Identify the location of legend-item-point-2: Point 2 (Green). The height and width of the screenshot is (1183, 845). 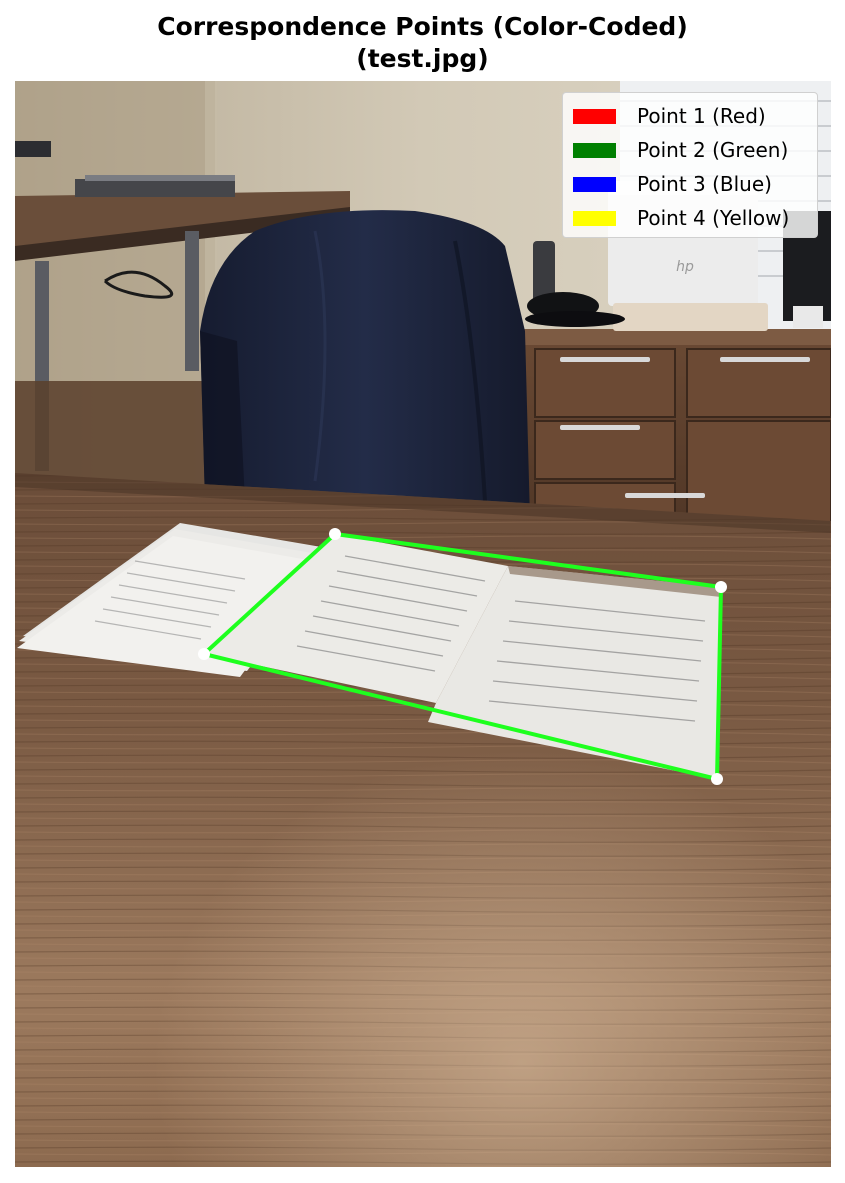
(691, 150).